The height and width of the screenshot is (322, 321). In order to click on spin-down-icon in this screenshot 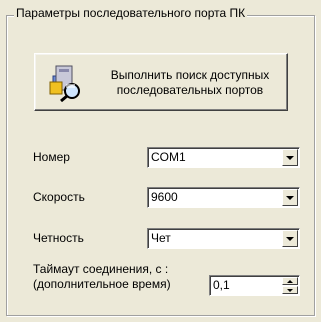, I will do `click(290, 290)`.